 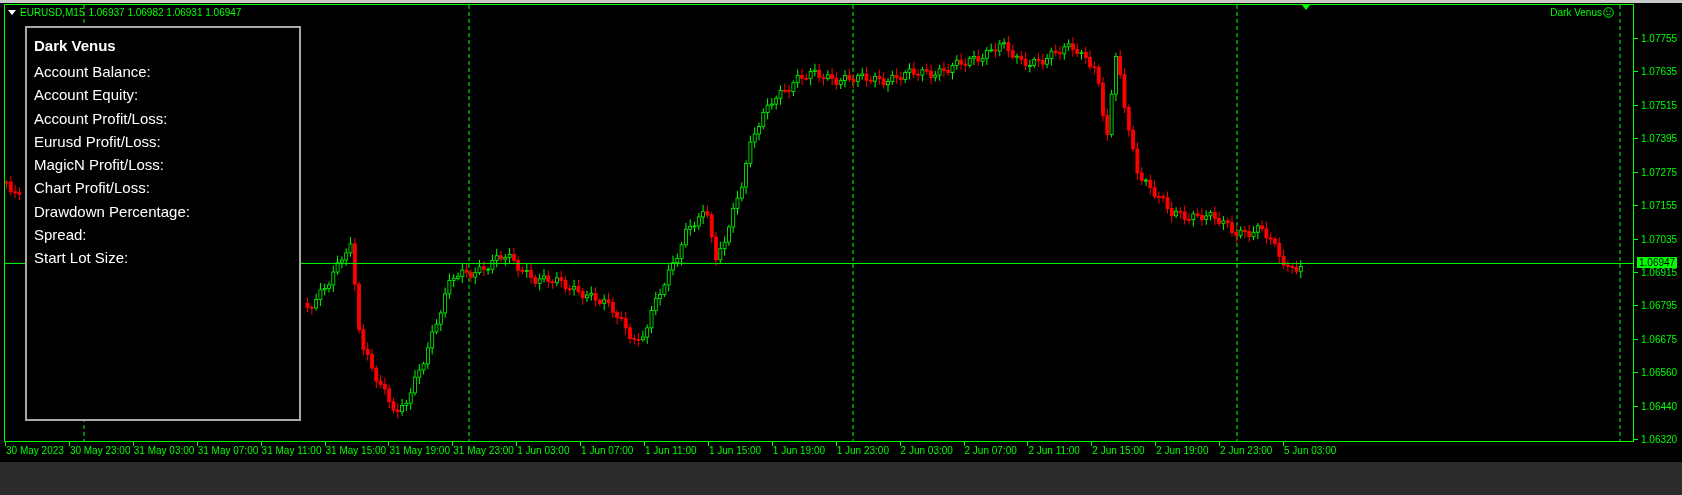 What do you see at coordinates (60, 235) in the screenshot?
I see `info-label: Spread:` at bounding box center [60, 235].